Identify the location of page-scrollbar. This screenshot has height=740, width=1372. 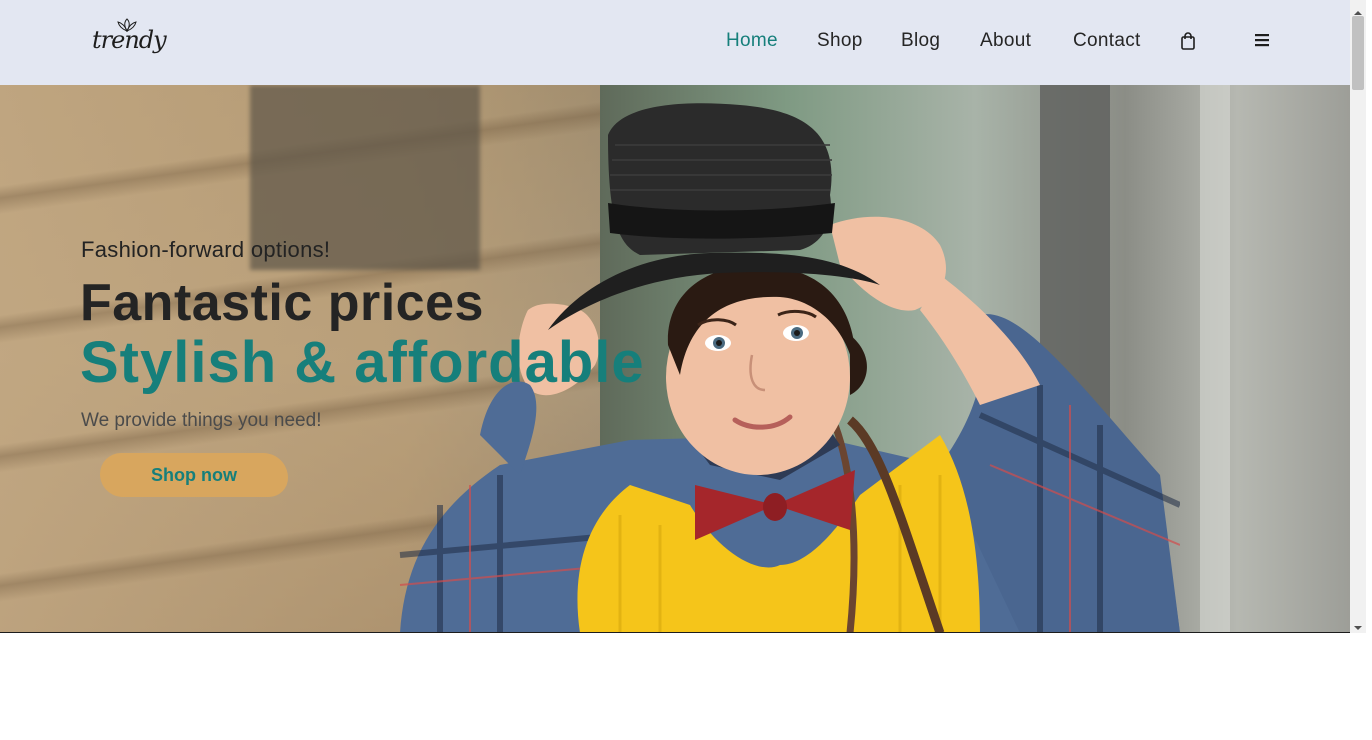
(1358, 316).